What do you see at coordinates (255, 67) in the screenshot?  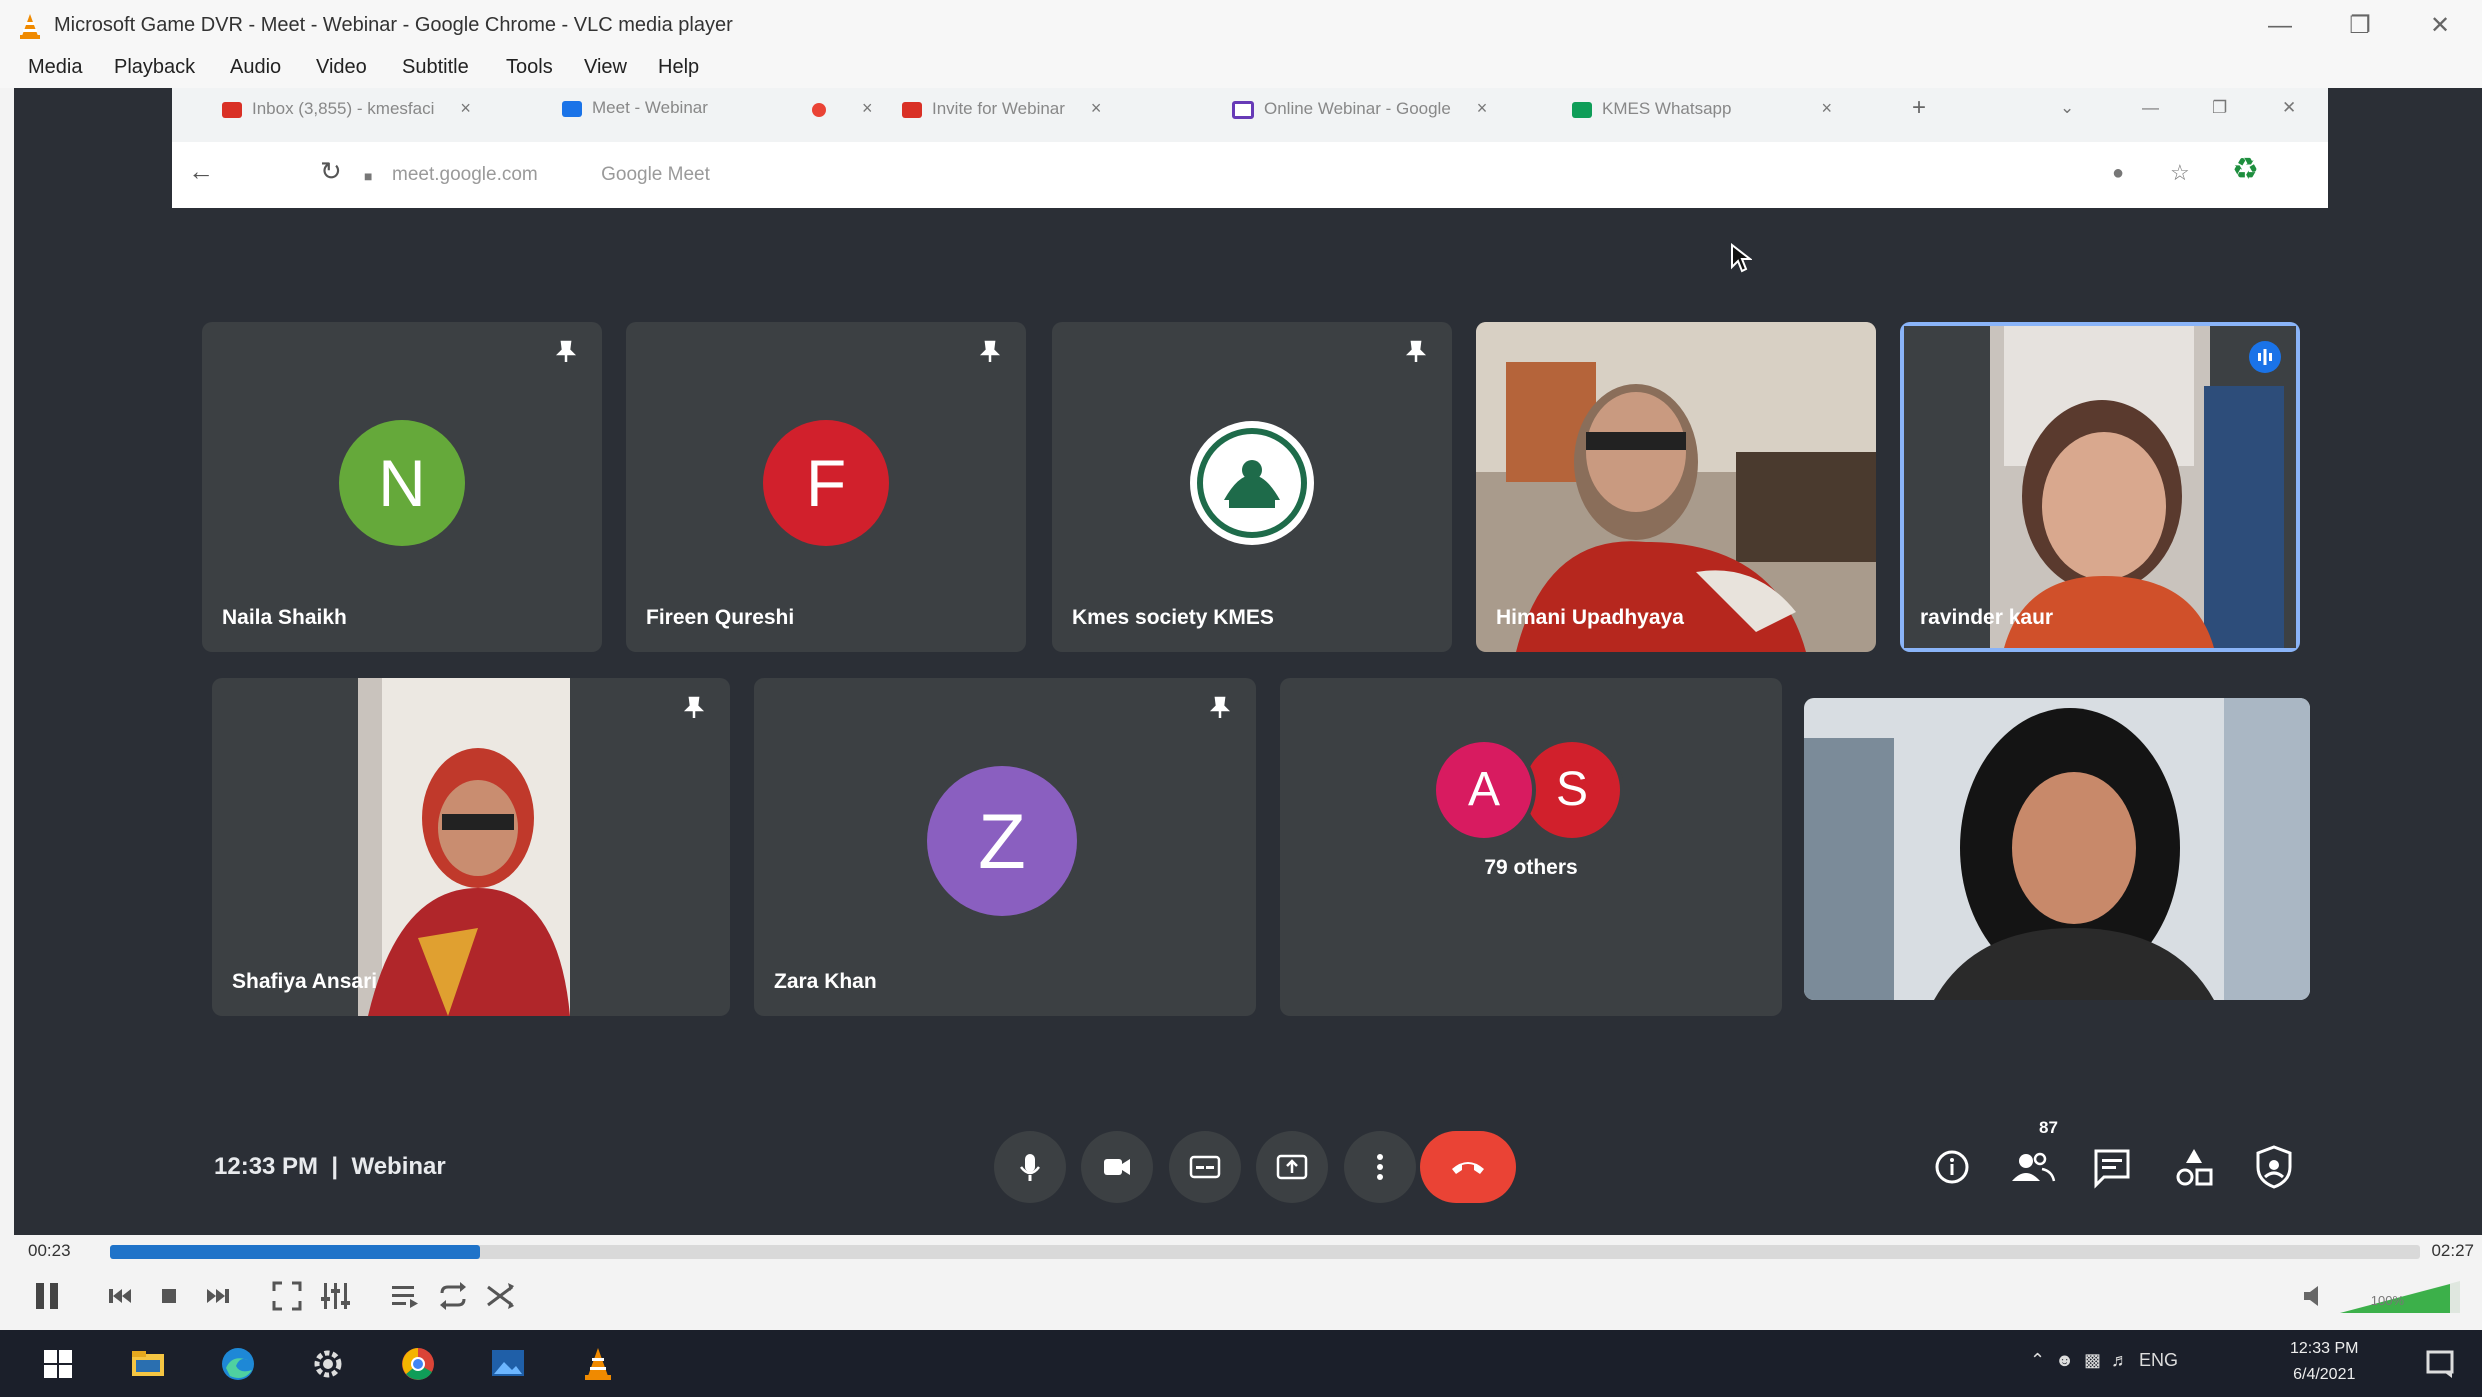 I see `menu-audio: Audio` at bounding box center [255, 67].